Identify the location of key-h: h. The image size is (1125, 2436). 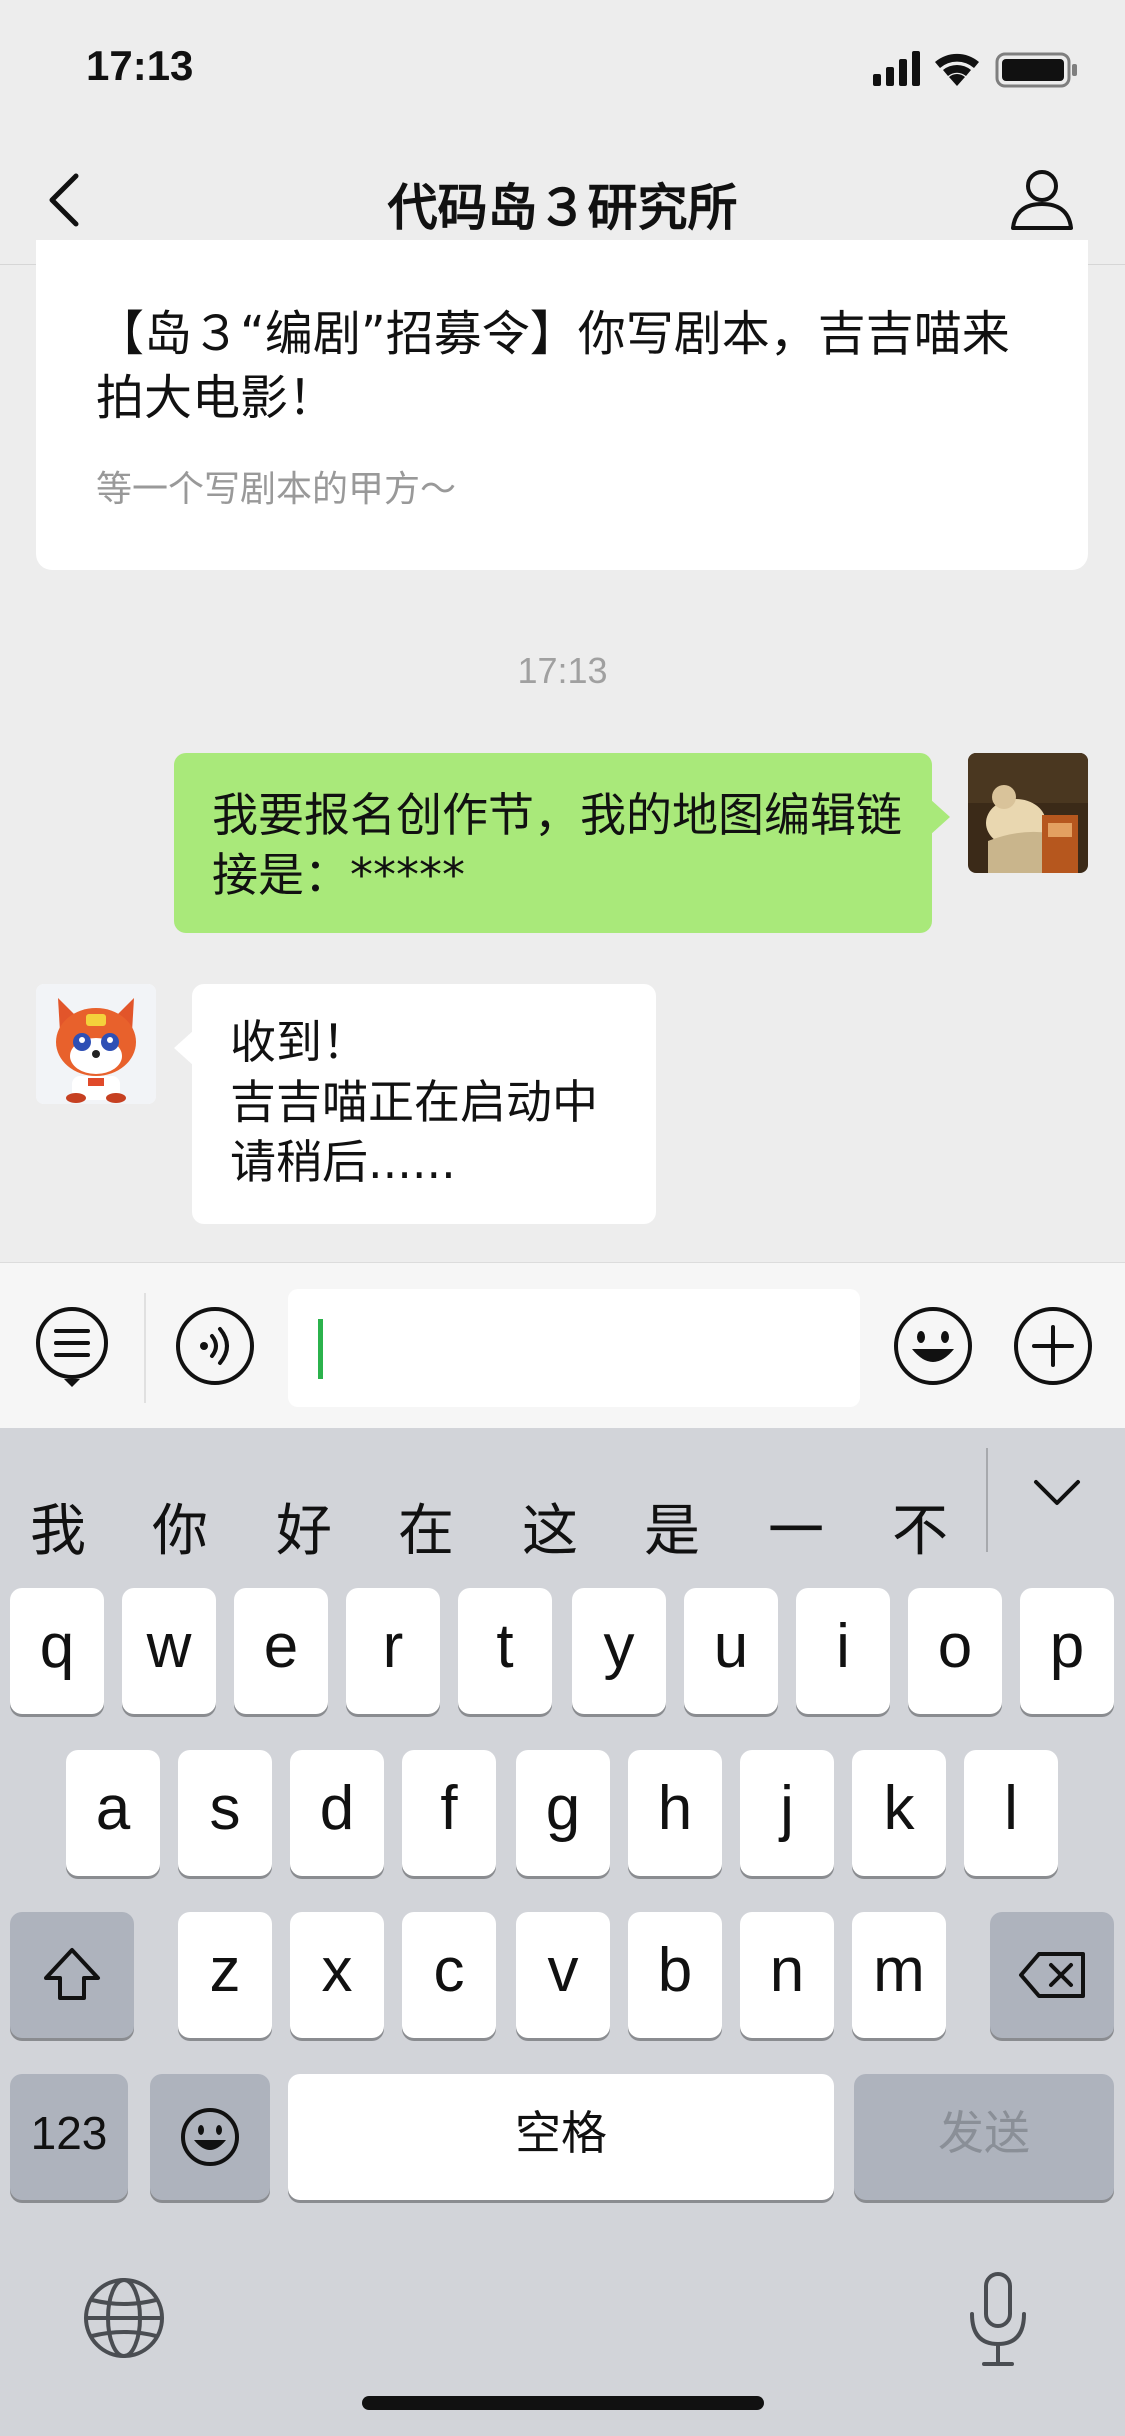
(675, 1813).